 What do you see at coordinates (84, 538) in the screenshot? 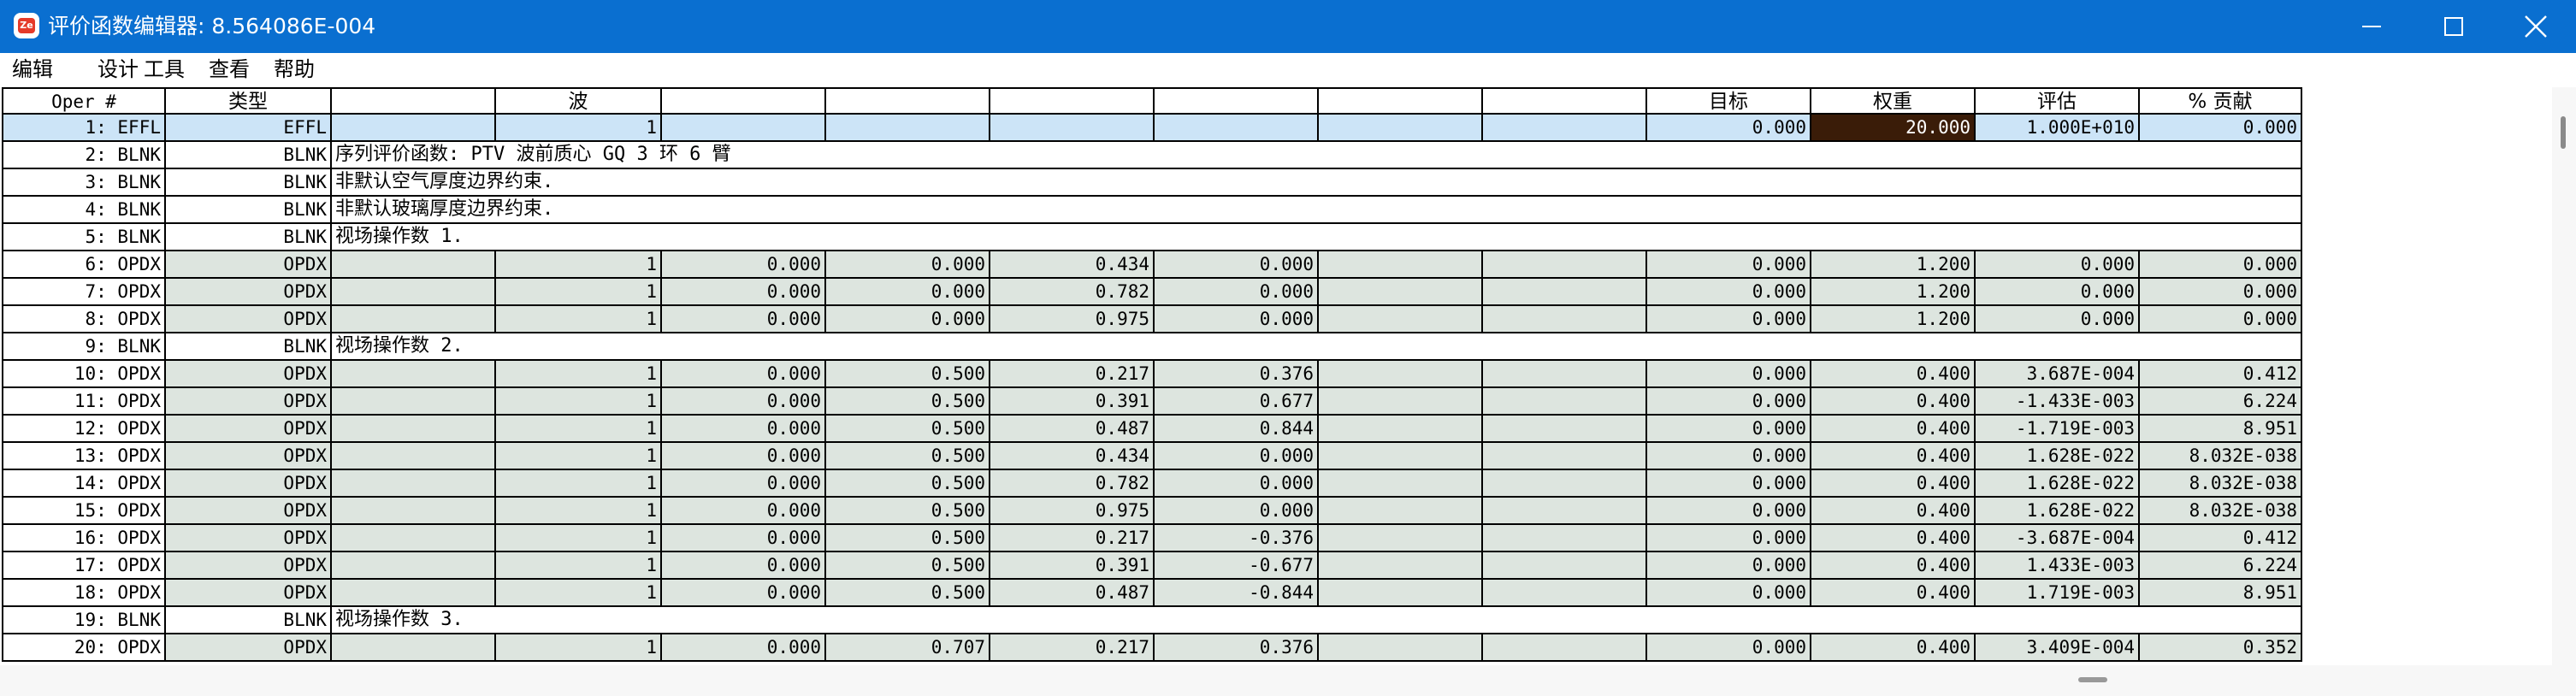
I see `oper-number-cell: 16: OPDX` at bounding box center [84, 538].